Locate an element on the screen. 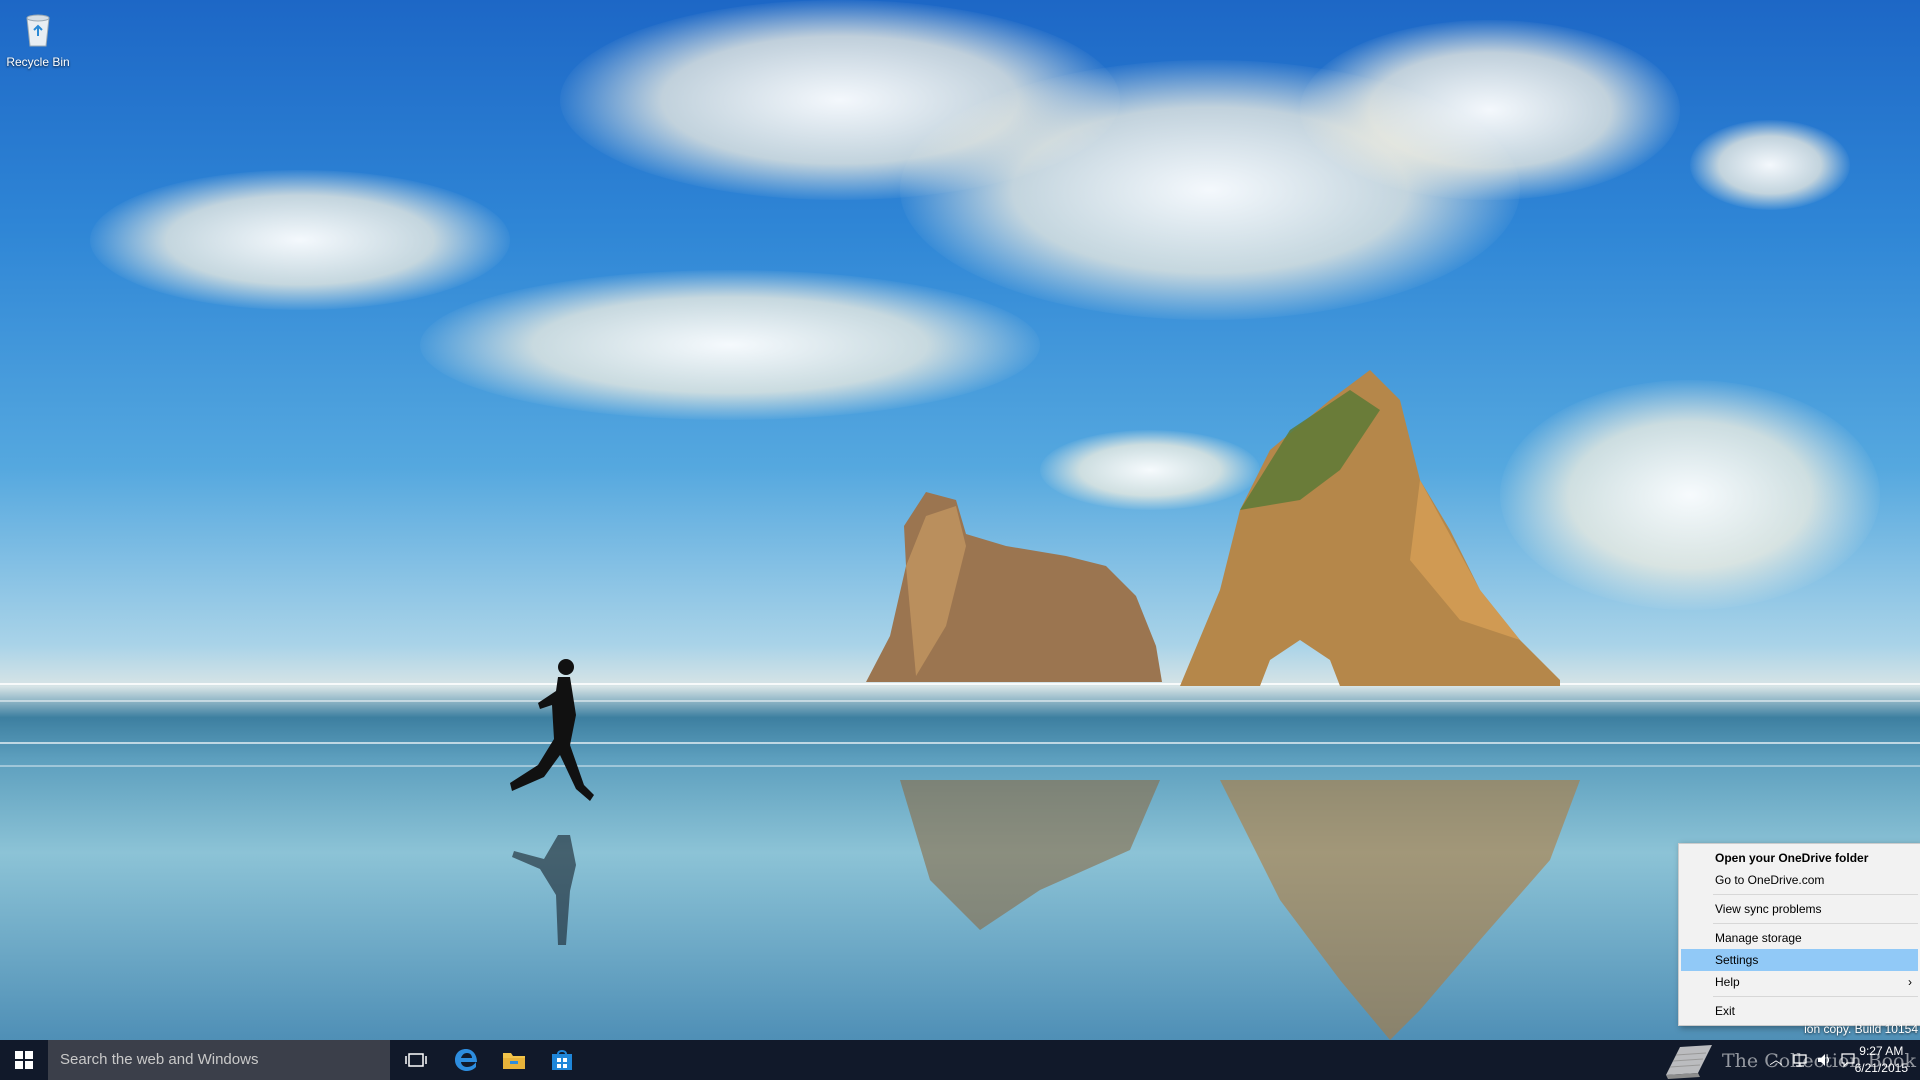 The image size is (1920, 1080). rock-right is located at coordinates (1370, 528).